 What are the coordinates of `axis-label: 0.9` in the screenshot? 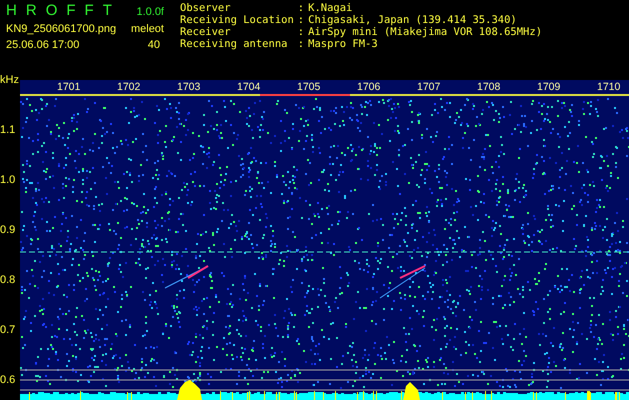 It's located at (8, 230).